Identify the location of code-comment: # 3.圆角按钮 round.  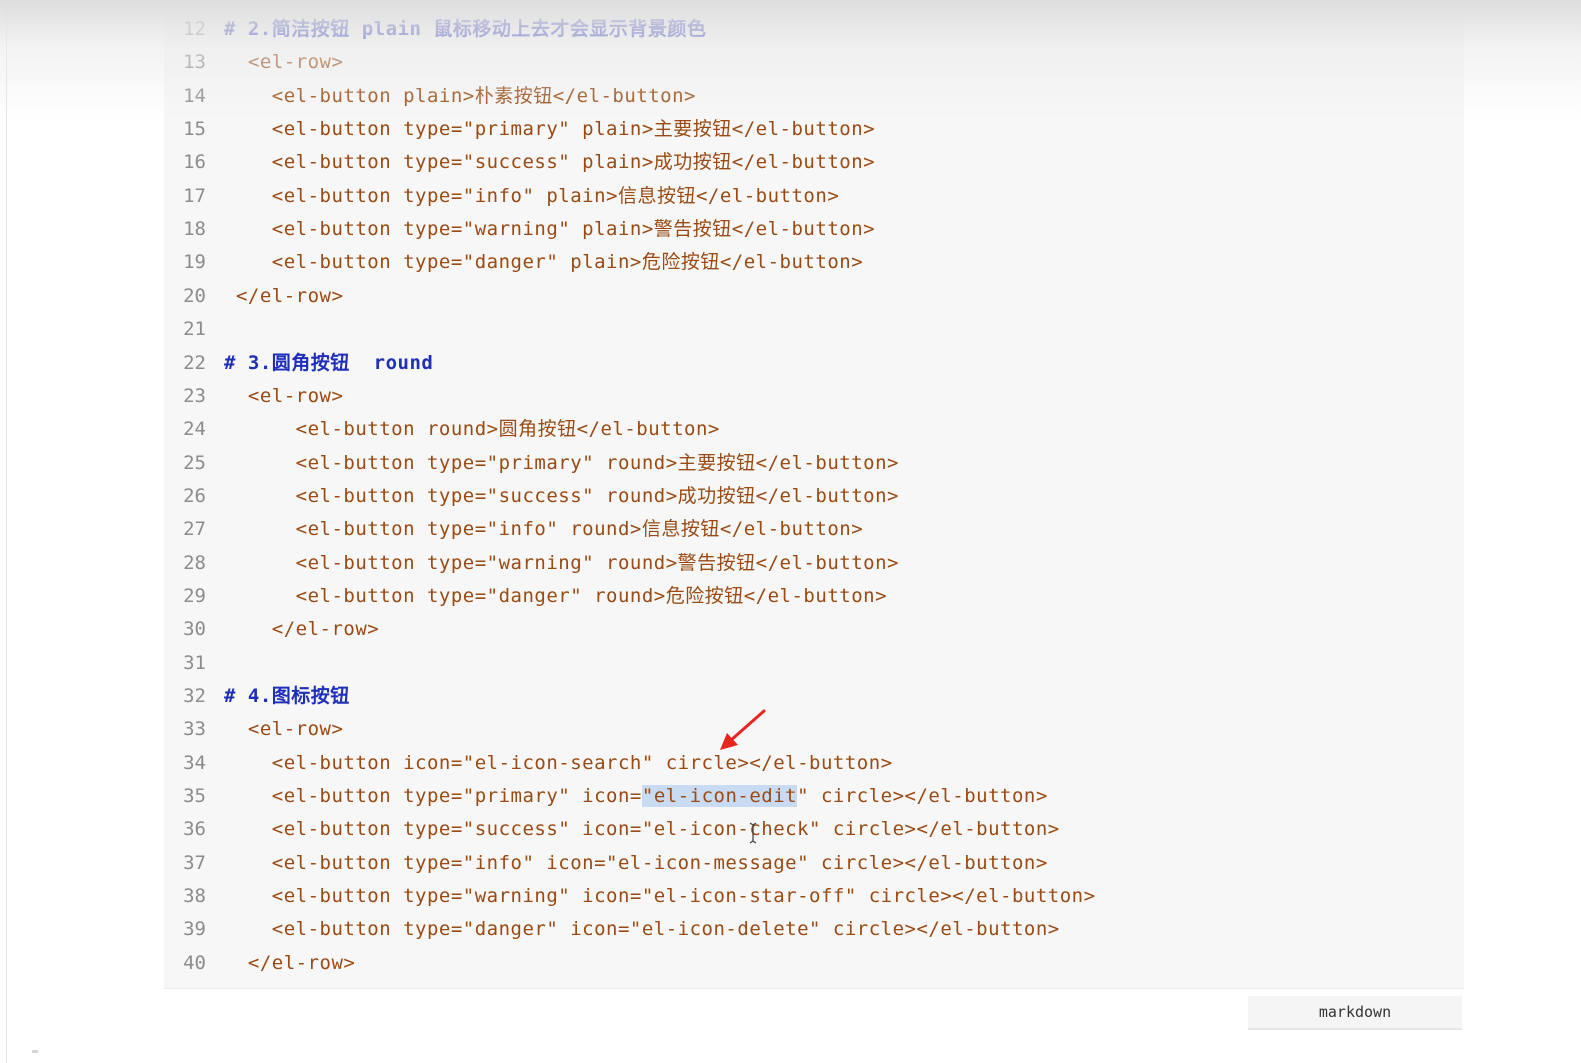
(329, 362).